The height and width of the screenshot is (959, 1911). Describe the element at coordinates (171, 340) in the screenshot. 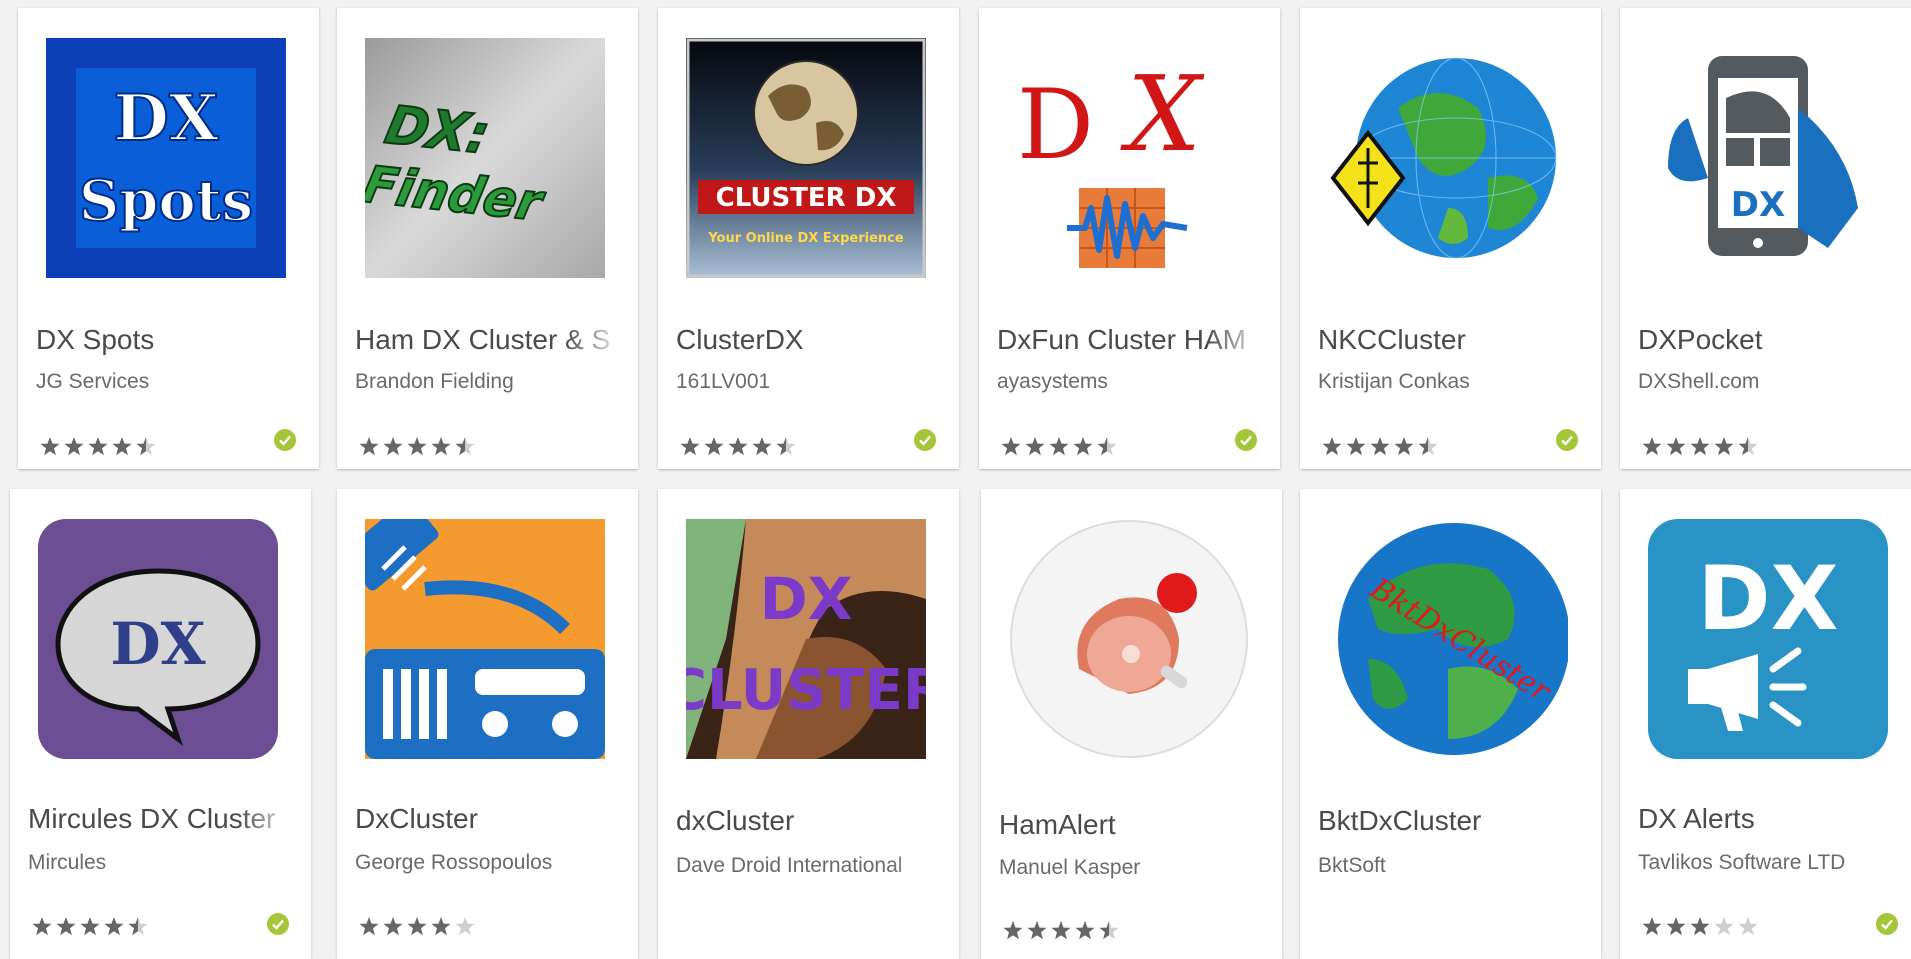

I see `app-title: DX Spots` at that location.